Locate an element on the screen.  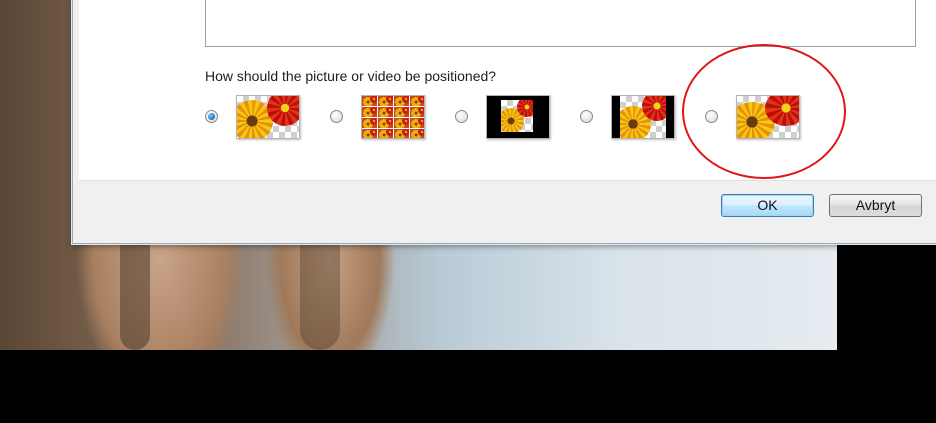
position-option-fit is located at coordinates (630, 117).